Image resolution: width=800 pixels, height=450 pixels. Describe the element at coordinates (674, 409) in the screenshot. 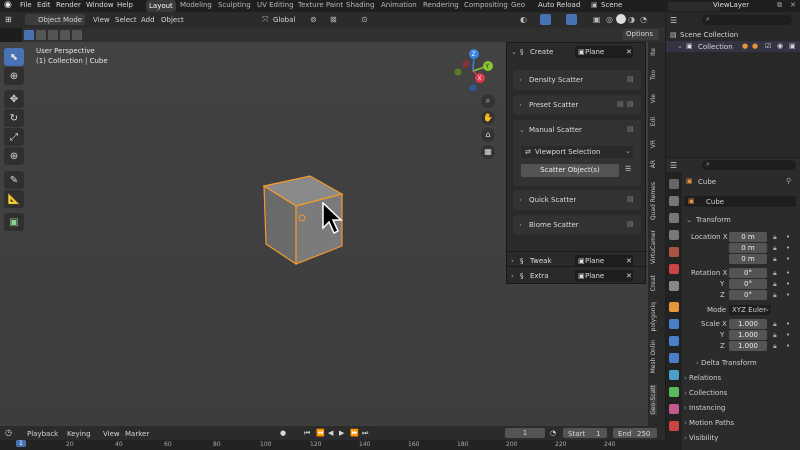

I see `material-properties-icon` at that location.